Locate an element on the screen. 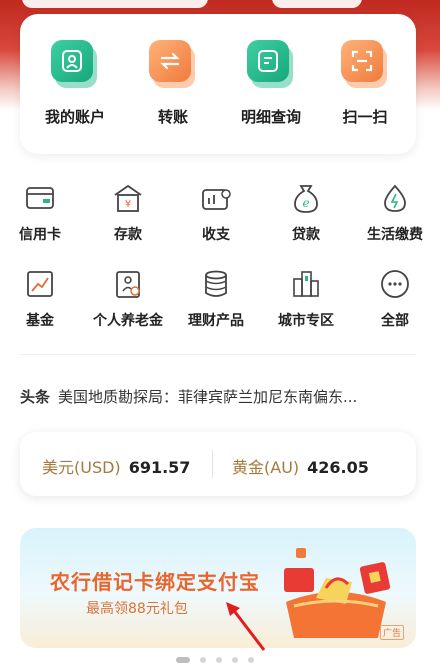 The height and width of the screenshot is (671, 440). income-expense-icon is located at coordinates (216, 198).